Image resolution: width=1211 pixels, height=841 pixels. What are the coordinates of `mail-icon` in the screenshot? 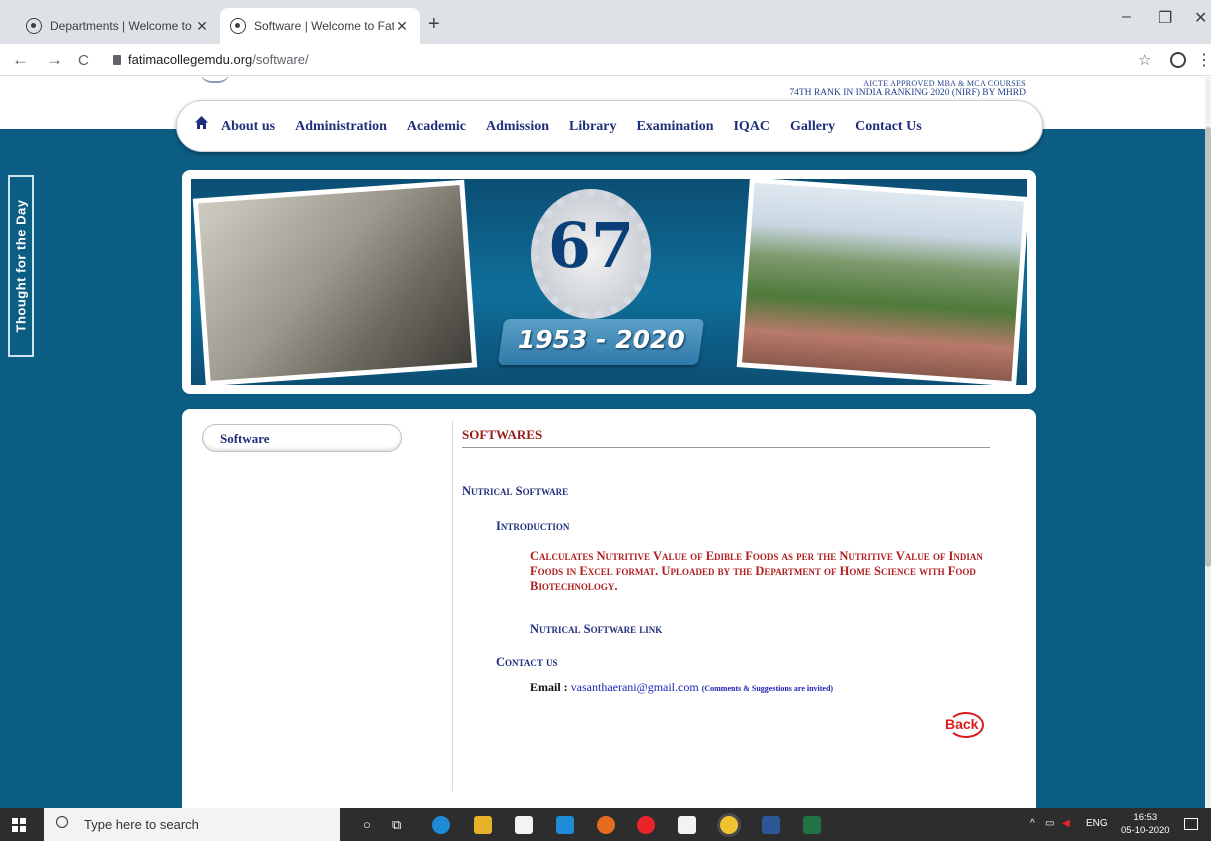 It's located at (565, 825).